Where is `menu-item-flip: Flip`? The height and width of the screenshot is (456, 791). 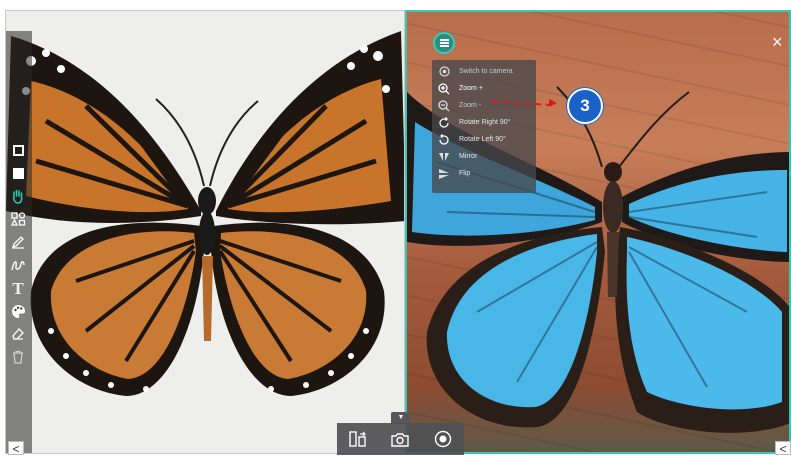 menu-item-flip: Flip is located at coordinates (484, 173).